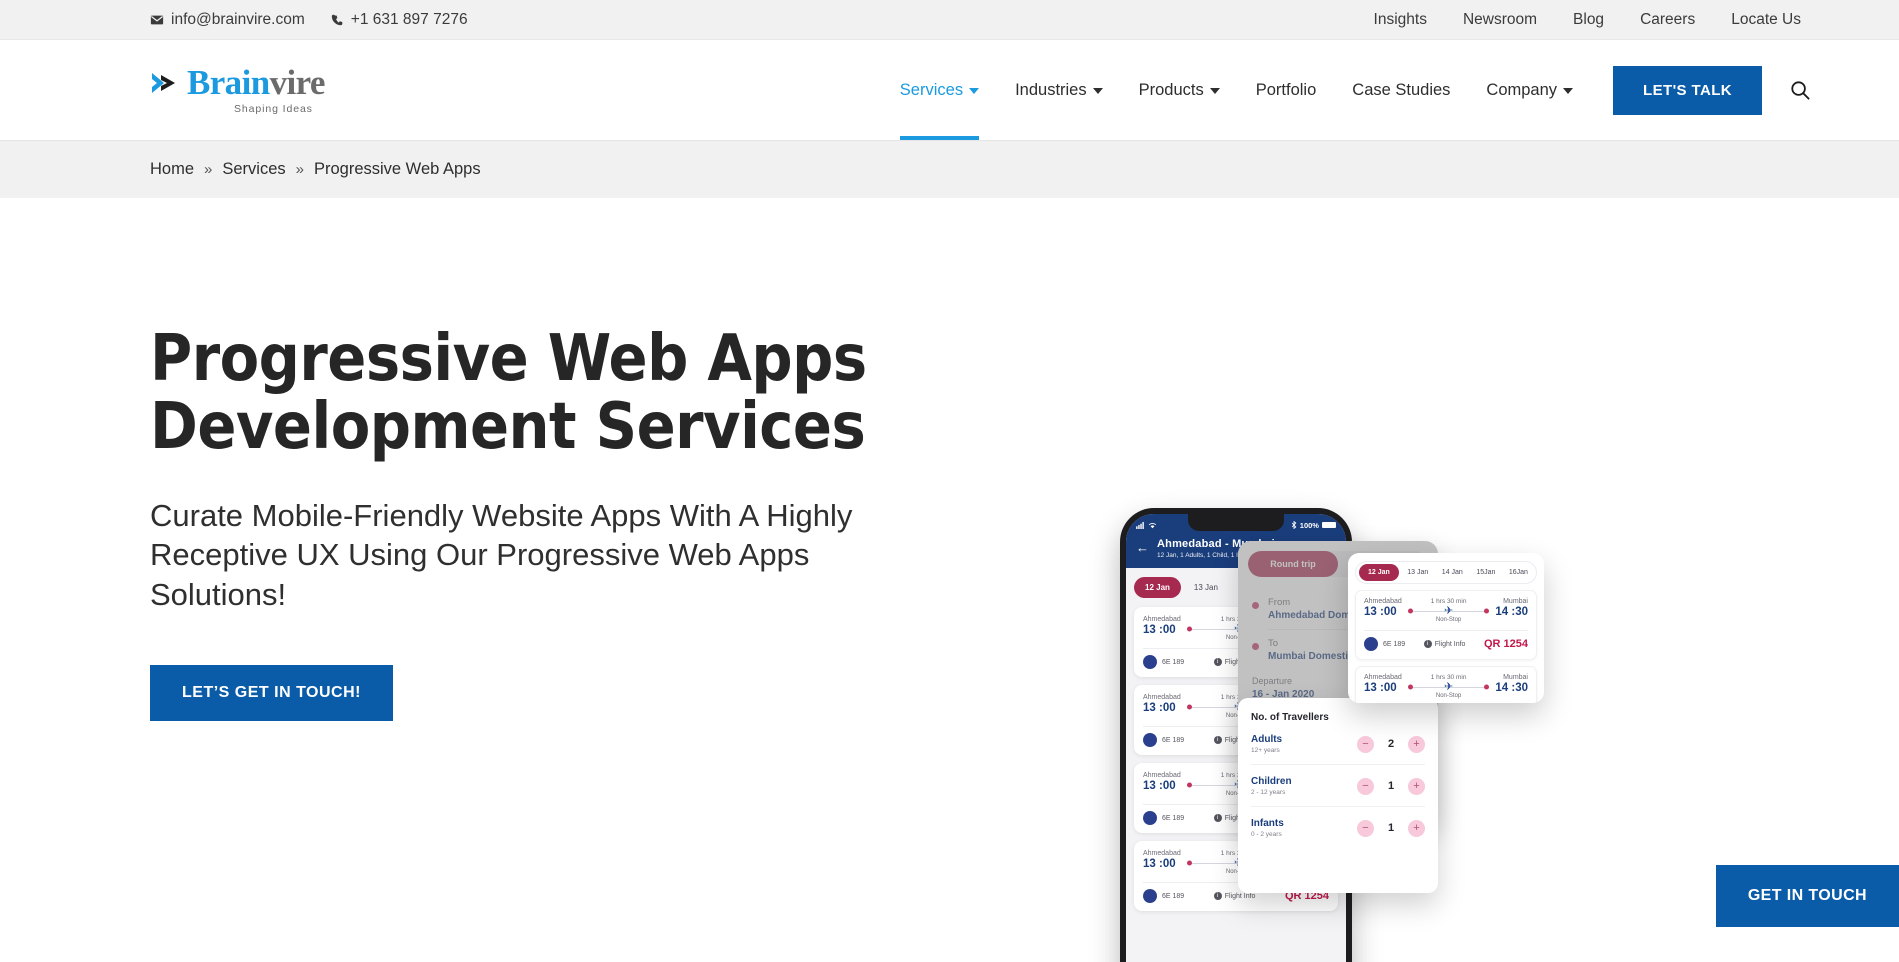 The height and width of the screenshot is (962, 1899). What do you see at coordinates (1448, 687) in the screenshot?
I see `airplane-icon: ✈` at bounding box center [1448, 687].